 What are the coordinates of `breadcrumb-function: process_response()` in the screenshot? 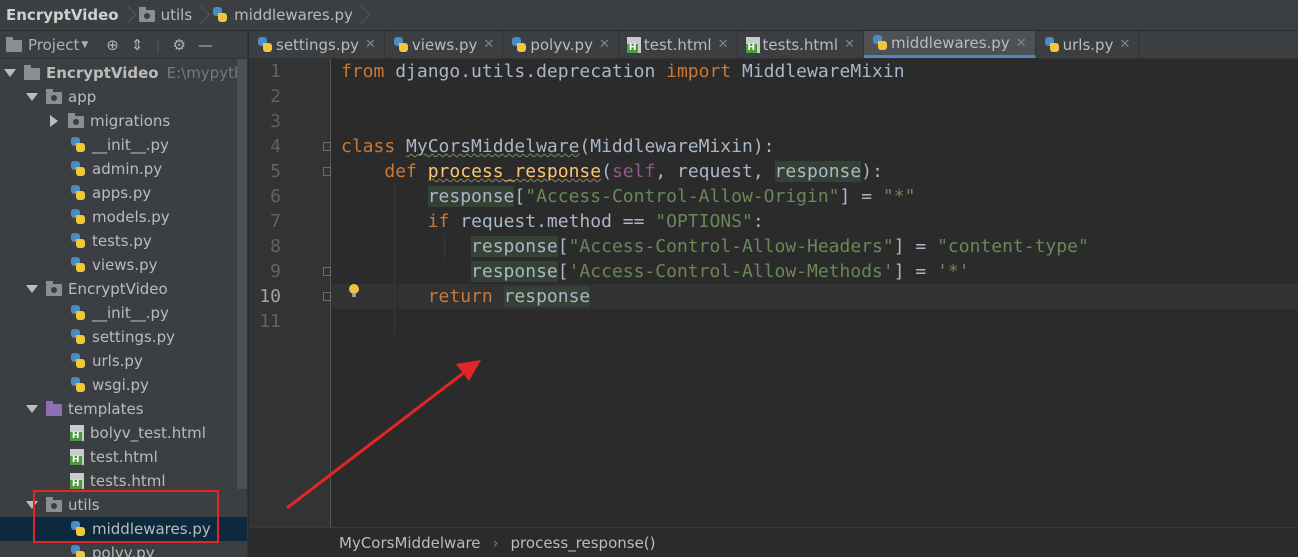 It's located at (583, 543).